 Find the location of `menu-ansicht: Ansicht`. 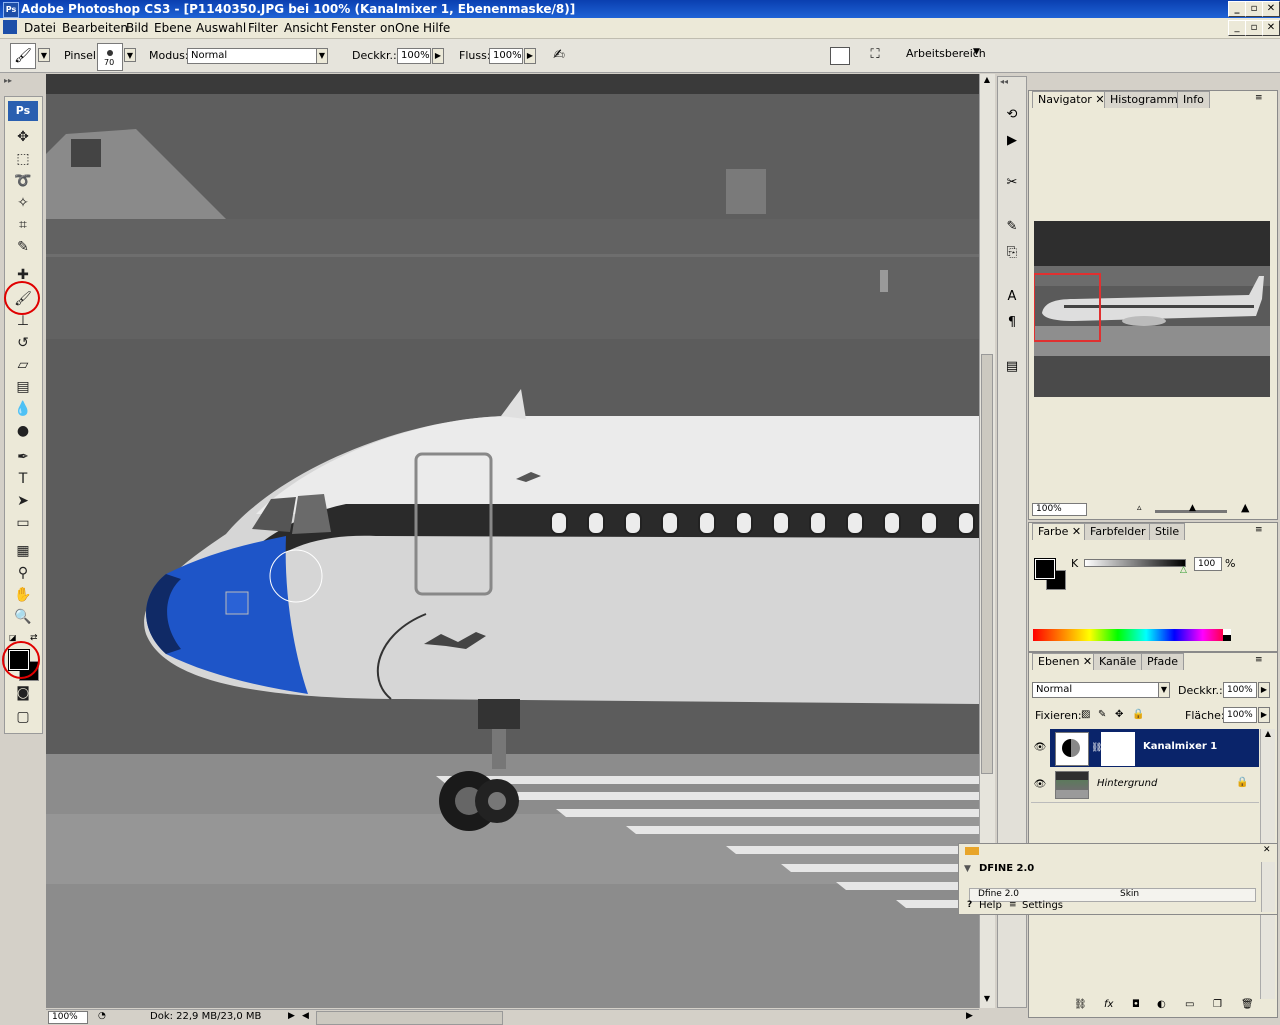

menu-ansicht: Ansicht is located at coordinates (306, 28).